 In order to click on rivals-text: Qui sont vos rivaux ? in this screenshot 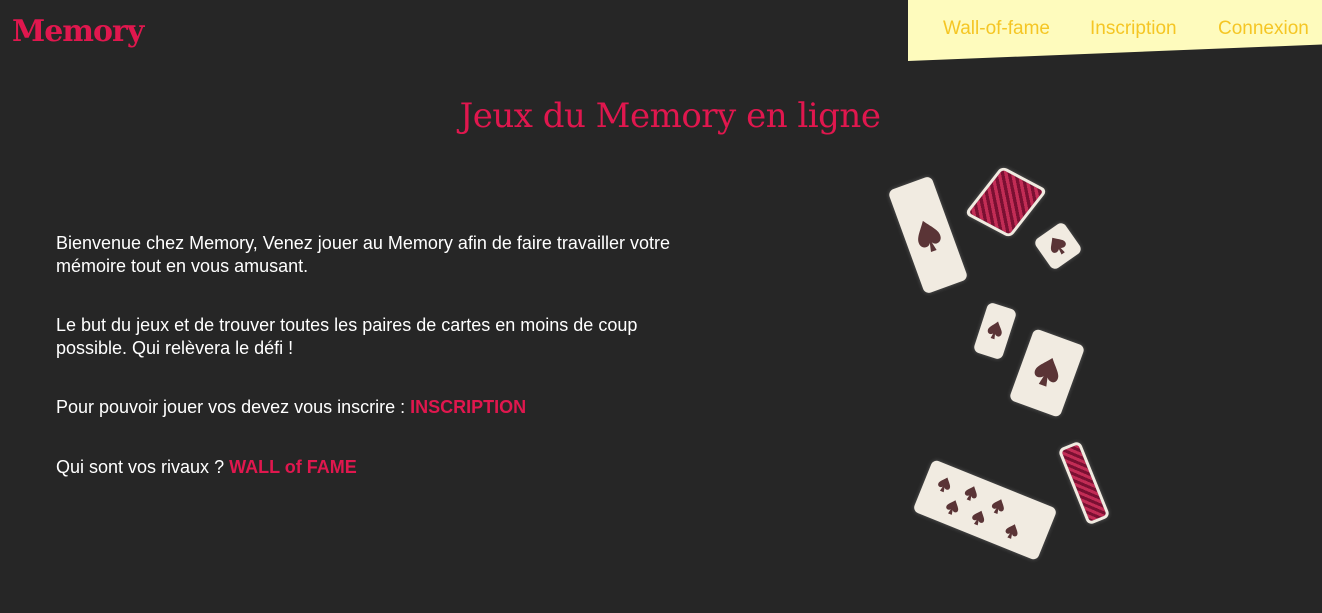, I will do `click(143, 467)`.